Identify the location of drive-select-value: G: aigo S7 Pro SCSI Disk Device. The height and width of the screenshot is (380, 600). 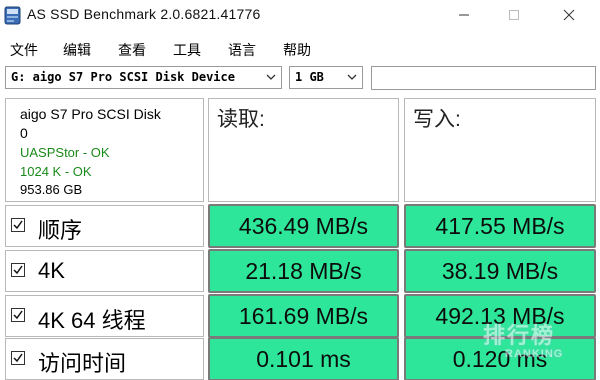
(123, 77).